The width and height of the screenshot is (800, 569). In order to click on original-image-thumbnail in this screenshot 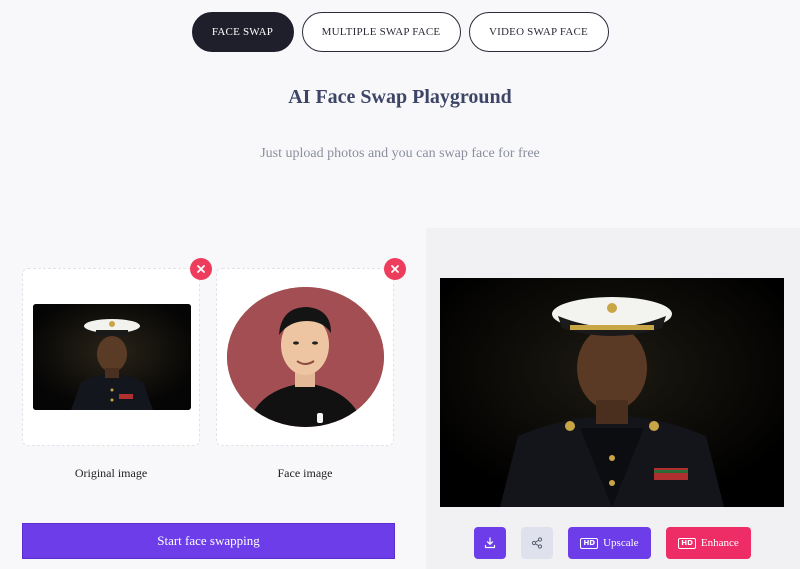, I will do `click(112, 357)`.